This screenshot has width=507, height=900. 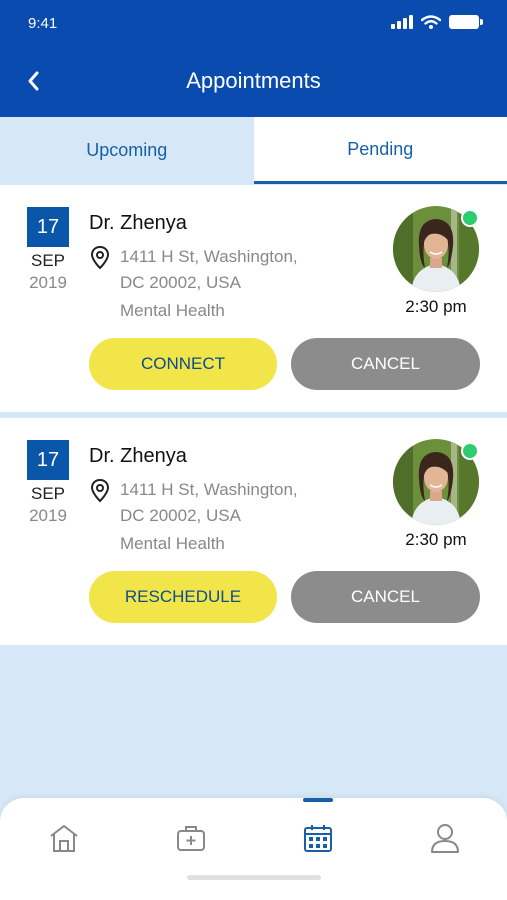 What do you see at coordinates (254, 877) in the screenshot?
I see `home-indicator` at bounding box center [254, 877].